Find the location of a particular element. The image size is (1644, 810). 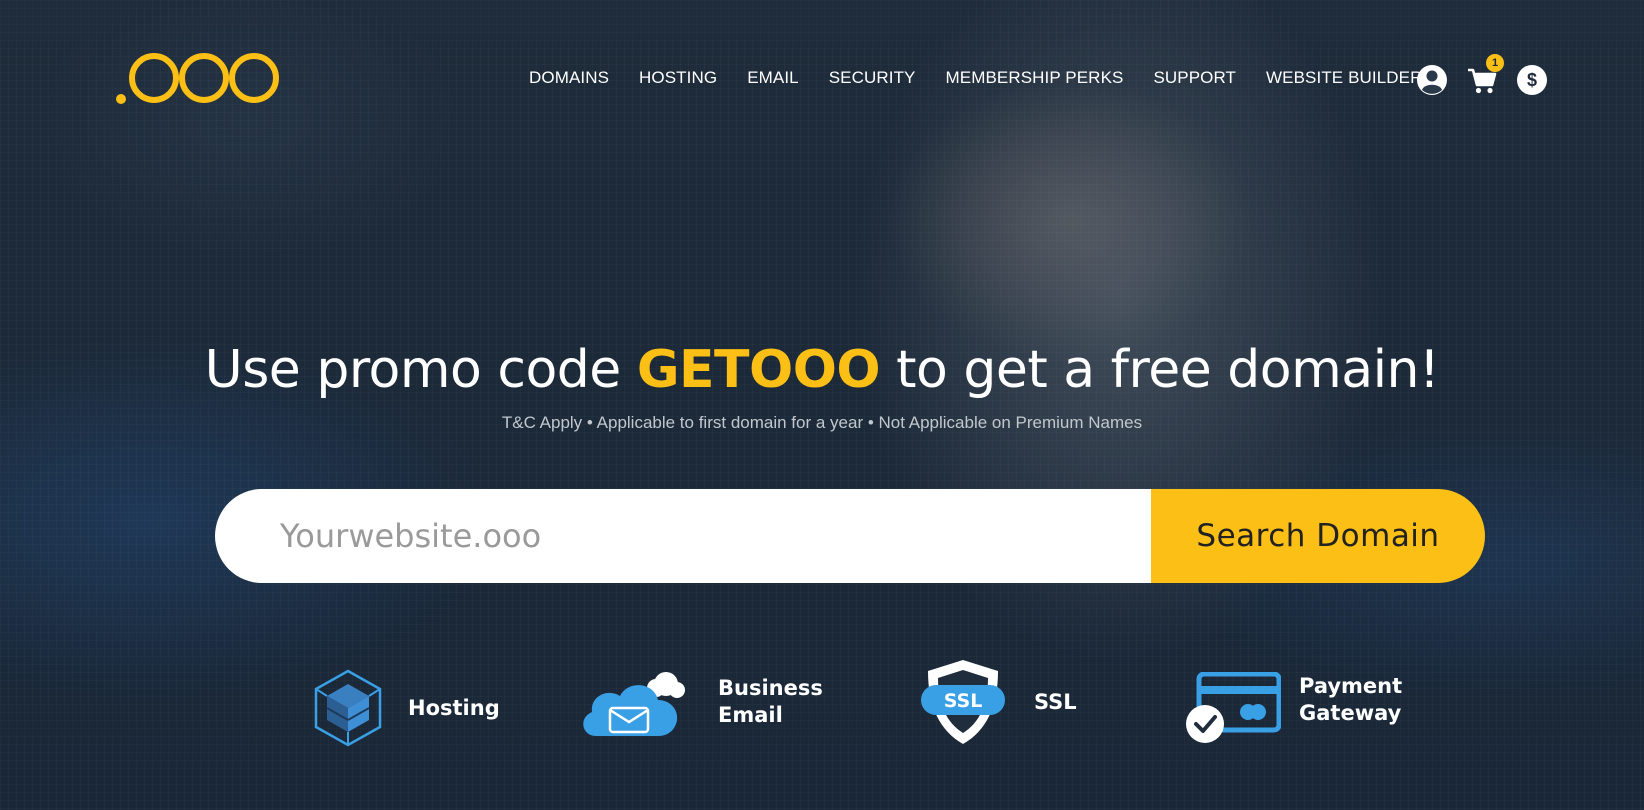

headline-after: to get a free domain! is located at coordinates (1160, 370).